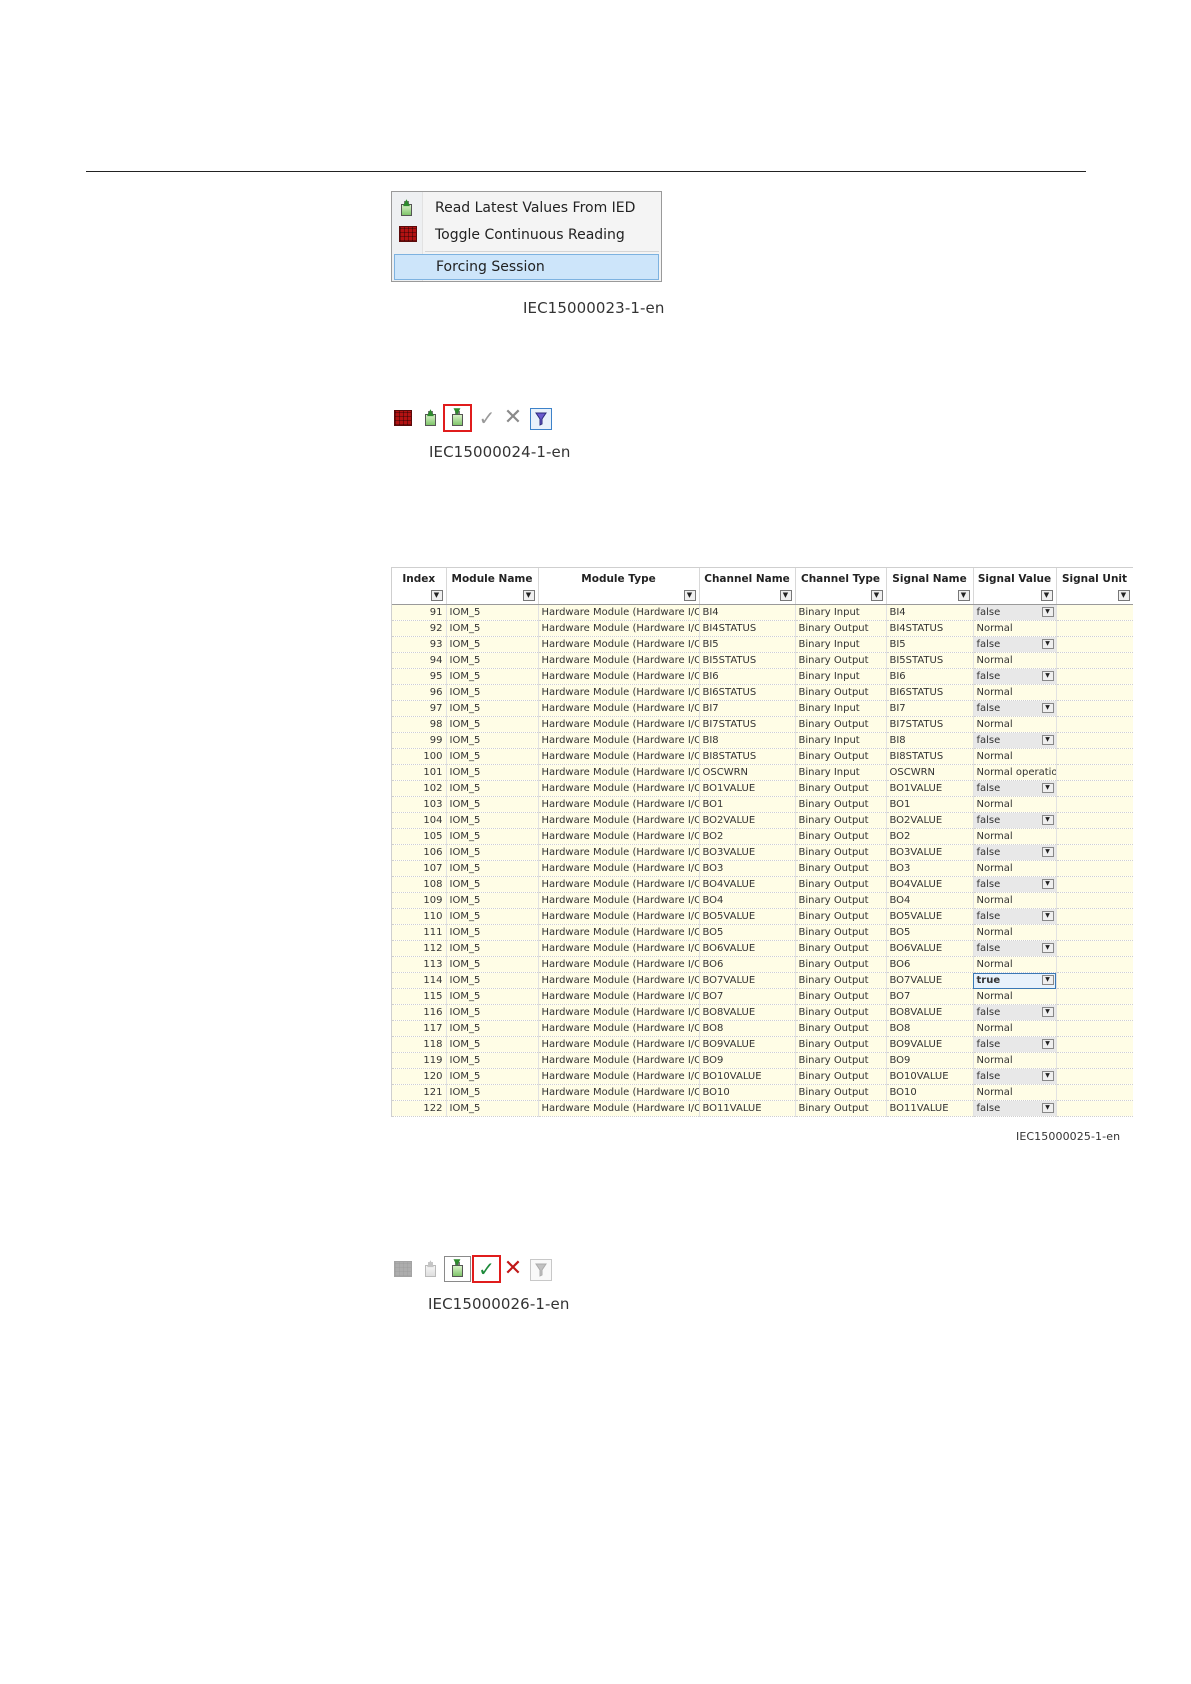  Describe the element at coordinates (1015, 980) in the screenshot. I see `value-cell: true ▼` at that location.